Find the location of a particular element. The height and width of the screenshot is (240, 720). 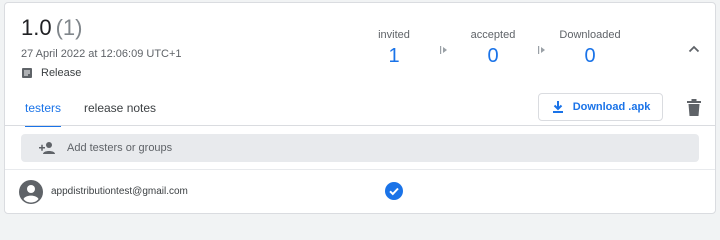

trash-icon is located at coordinates (694, 108).